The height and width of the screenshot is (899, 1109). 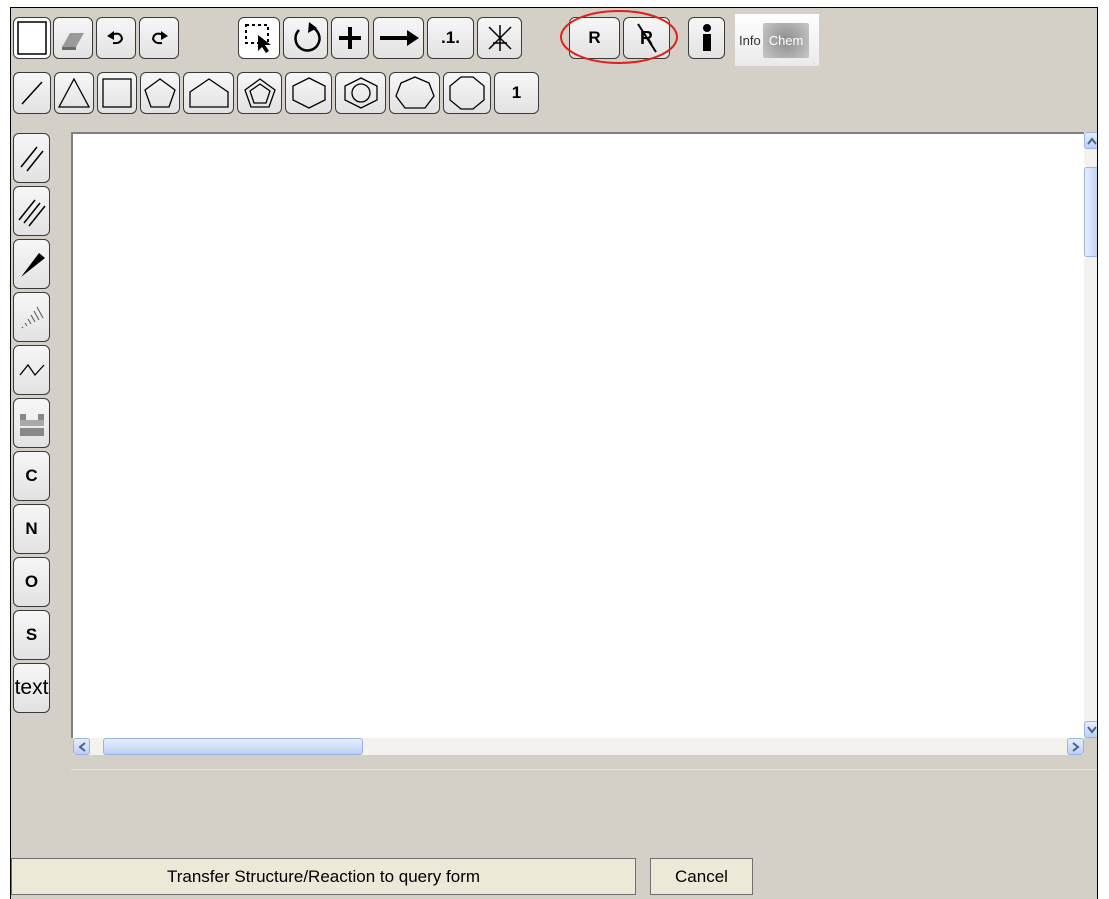 I want to click on lasso-select-icon, so click(x=258, y=38).